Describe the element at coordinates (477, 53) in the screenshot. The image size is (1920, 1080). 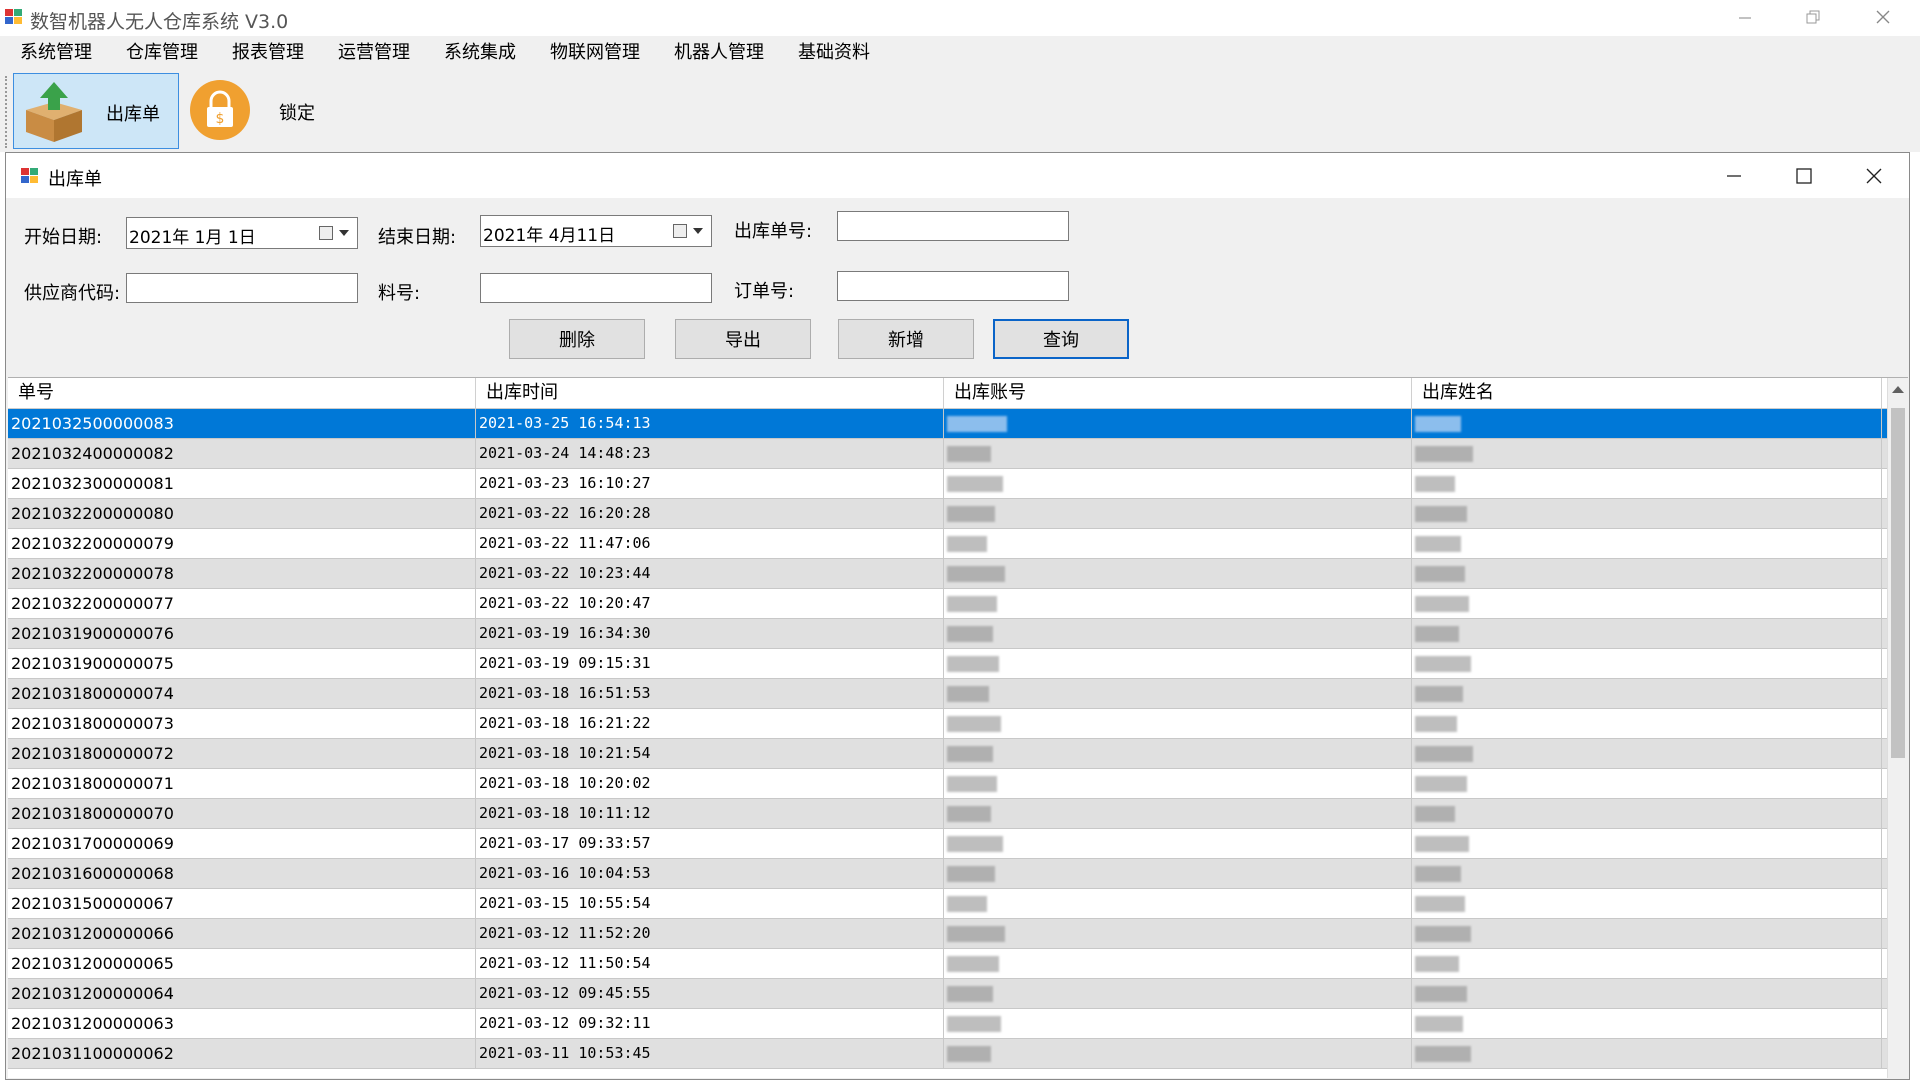
I see `menu-integration: 系统集成` at that location.